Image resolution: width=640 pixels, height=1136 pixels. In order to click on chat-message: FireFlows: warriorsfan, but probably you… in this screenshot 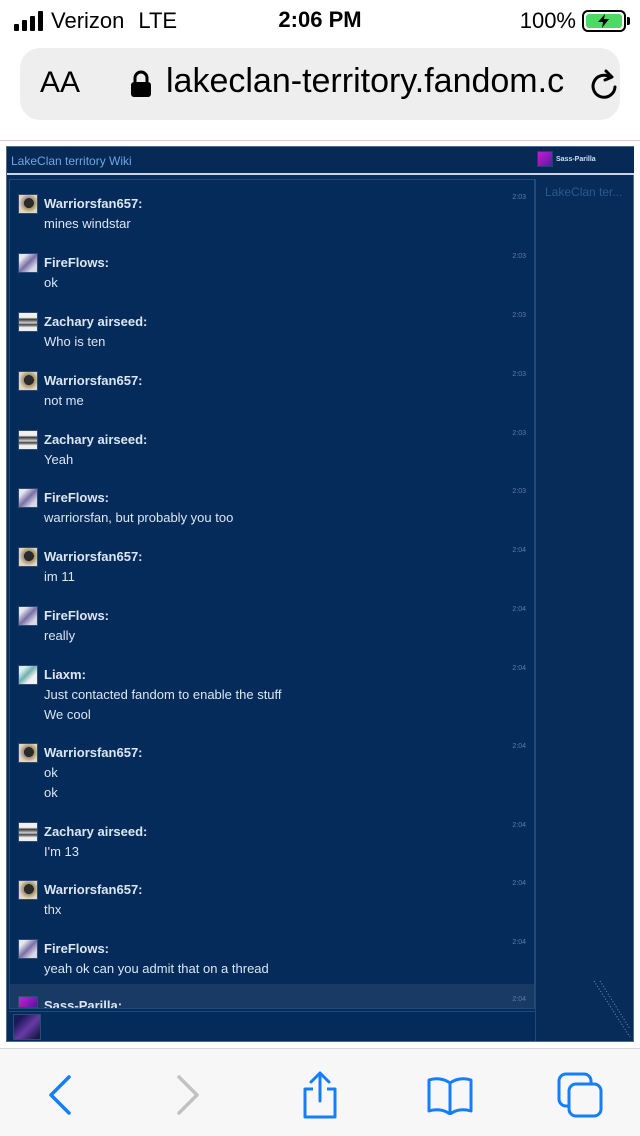, I will do `click(272, 508)`.